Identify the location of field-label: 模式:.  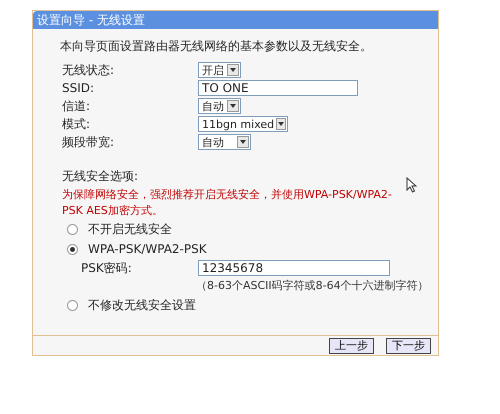
(77, 124).